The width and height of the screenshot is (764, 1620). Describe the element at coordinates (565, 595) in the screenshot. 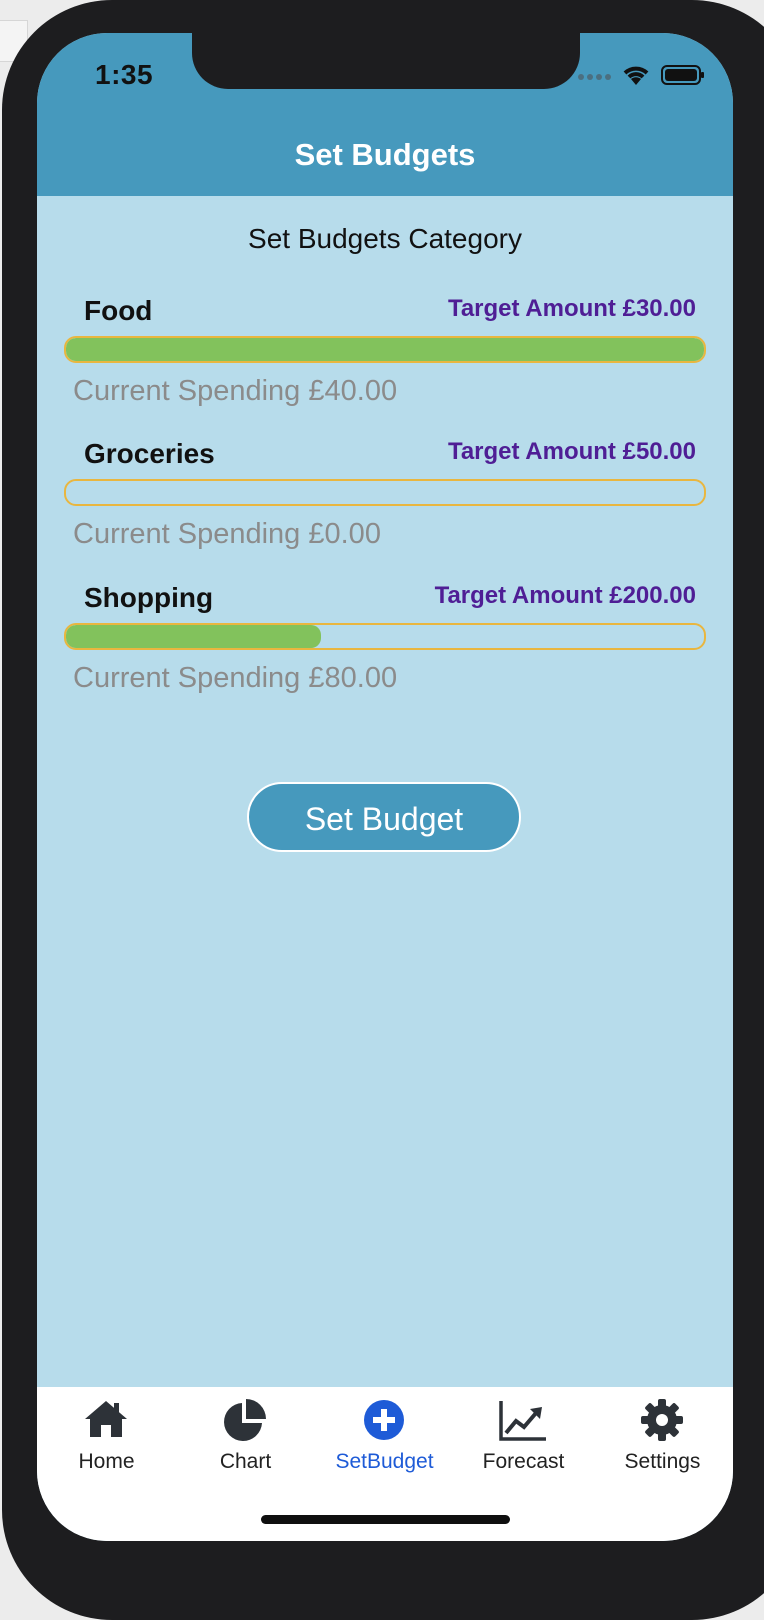

I see `target-amount: Target Amount £200.00` at that location.